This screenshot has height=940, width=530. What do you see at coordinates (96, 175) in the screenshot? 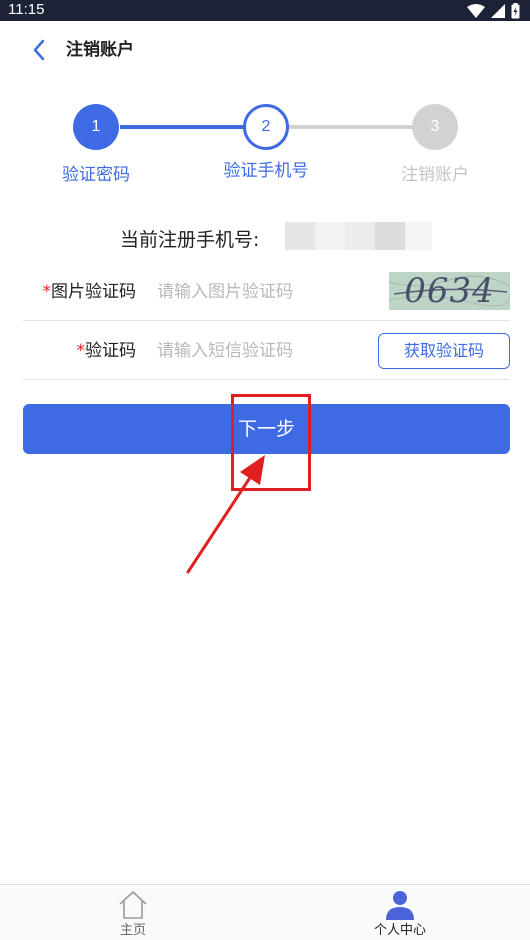
I see `step-1-label: 验证密码` at bounding box center [96, 175].